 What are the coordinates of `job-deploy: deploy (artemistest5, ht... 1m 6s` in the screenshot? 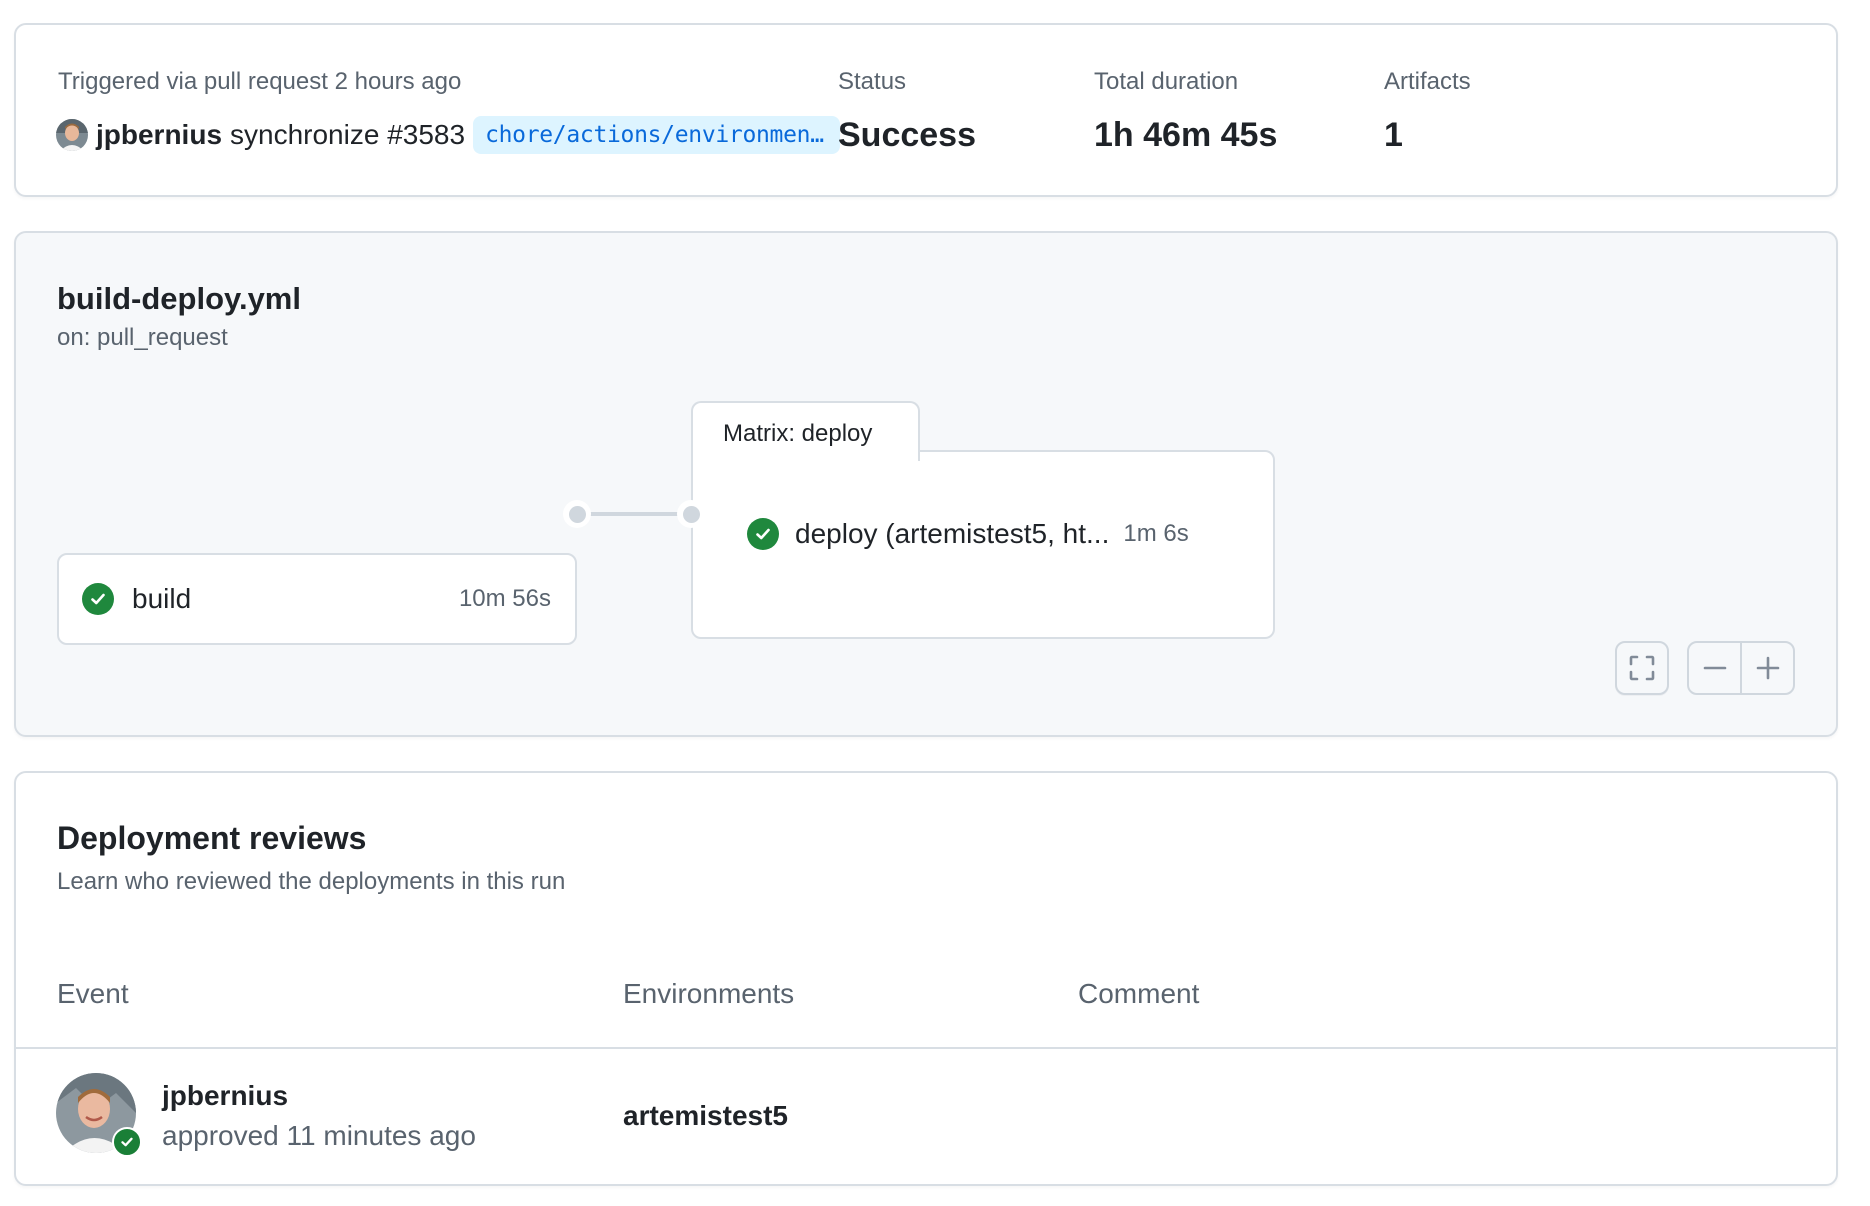 It's located at (968, 534).